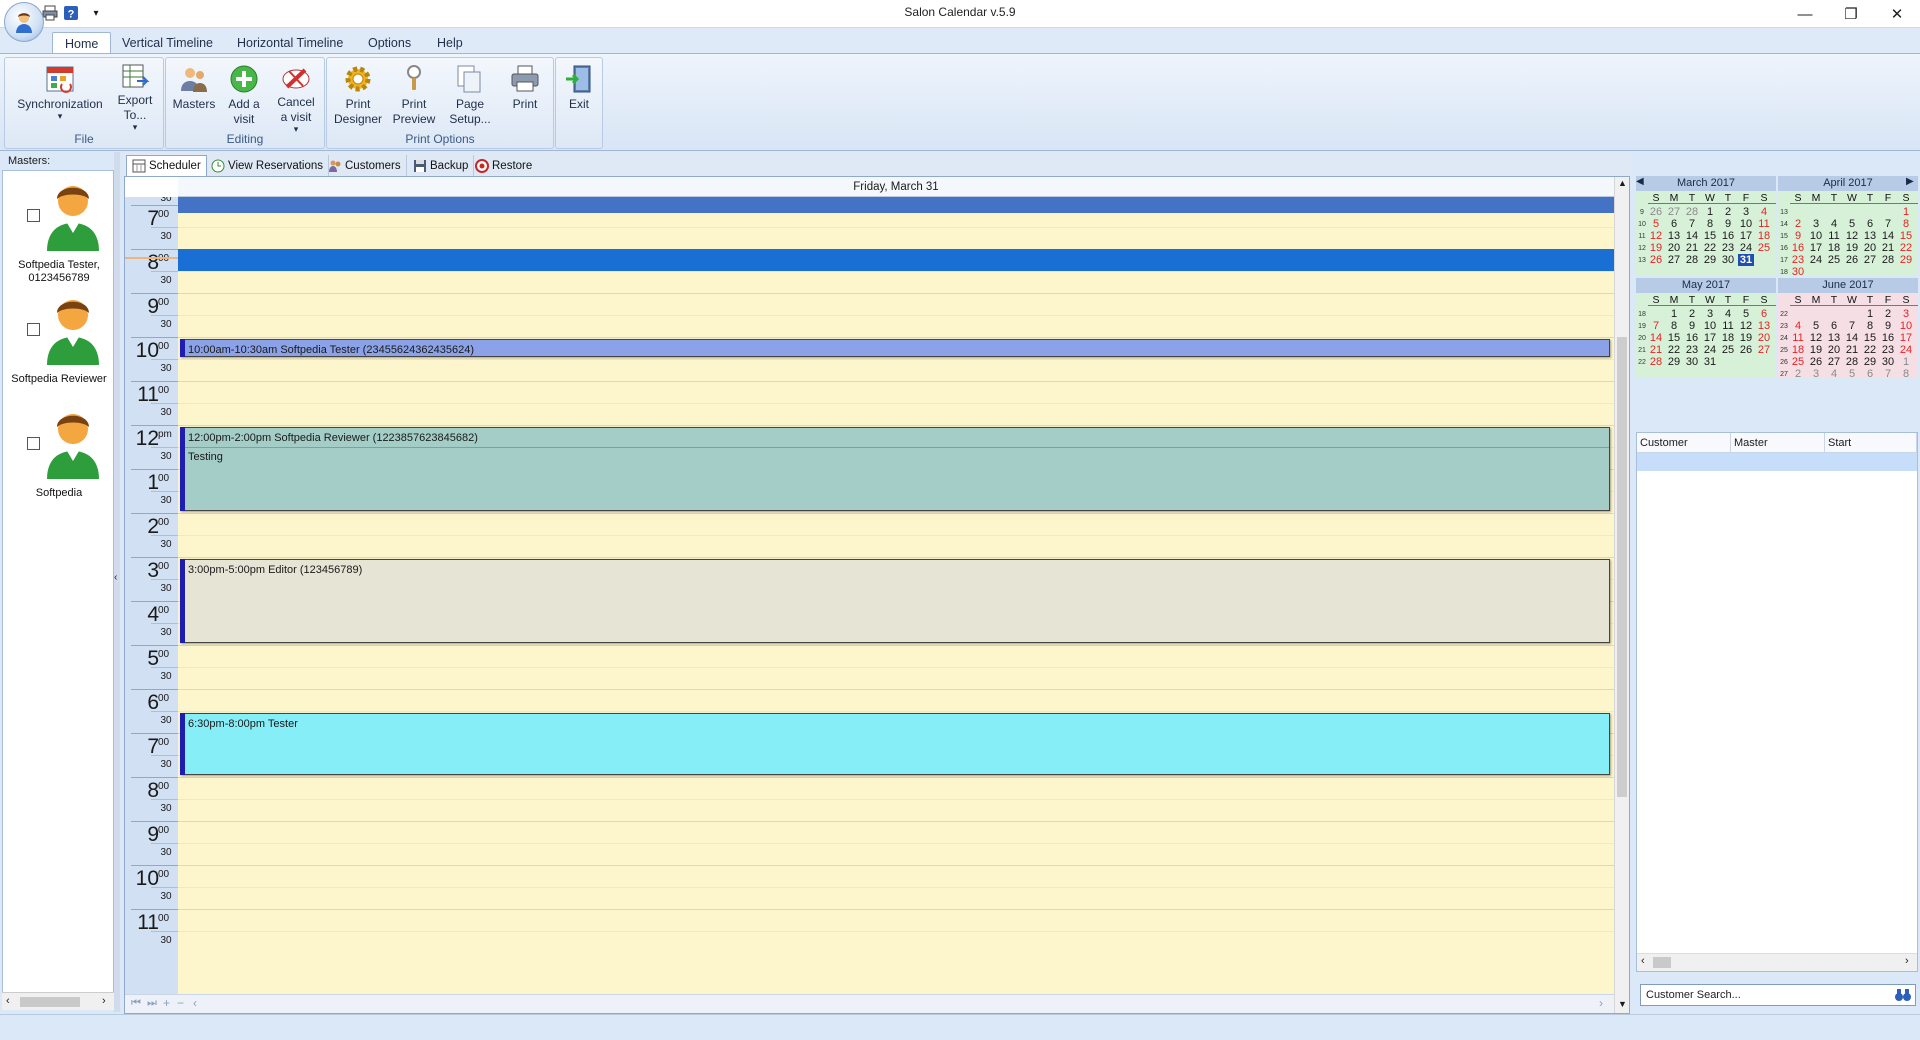 This screenshot has width=1920, height=1040. What do you see at coordinates (1910, 181) in the screenshot?
I see `next-month-icon: ▶` at bounding box center [1910, 181].